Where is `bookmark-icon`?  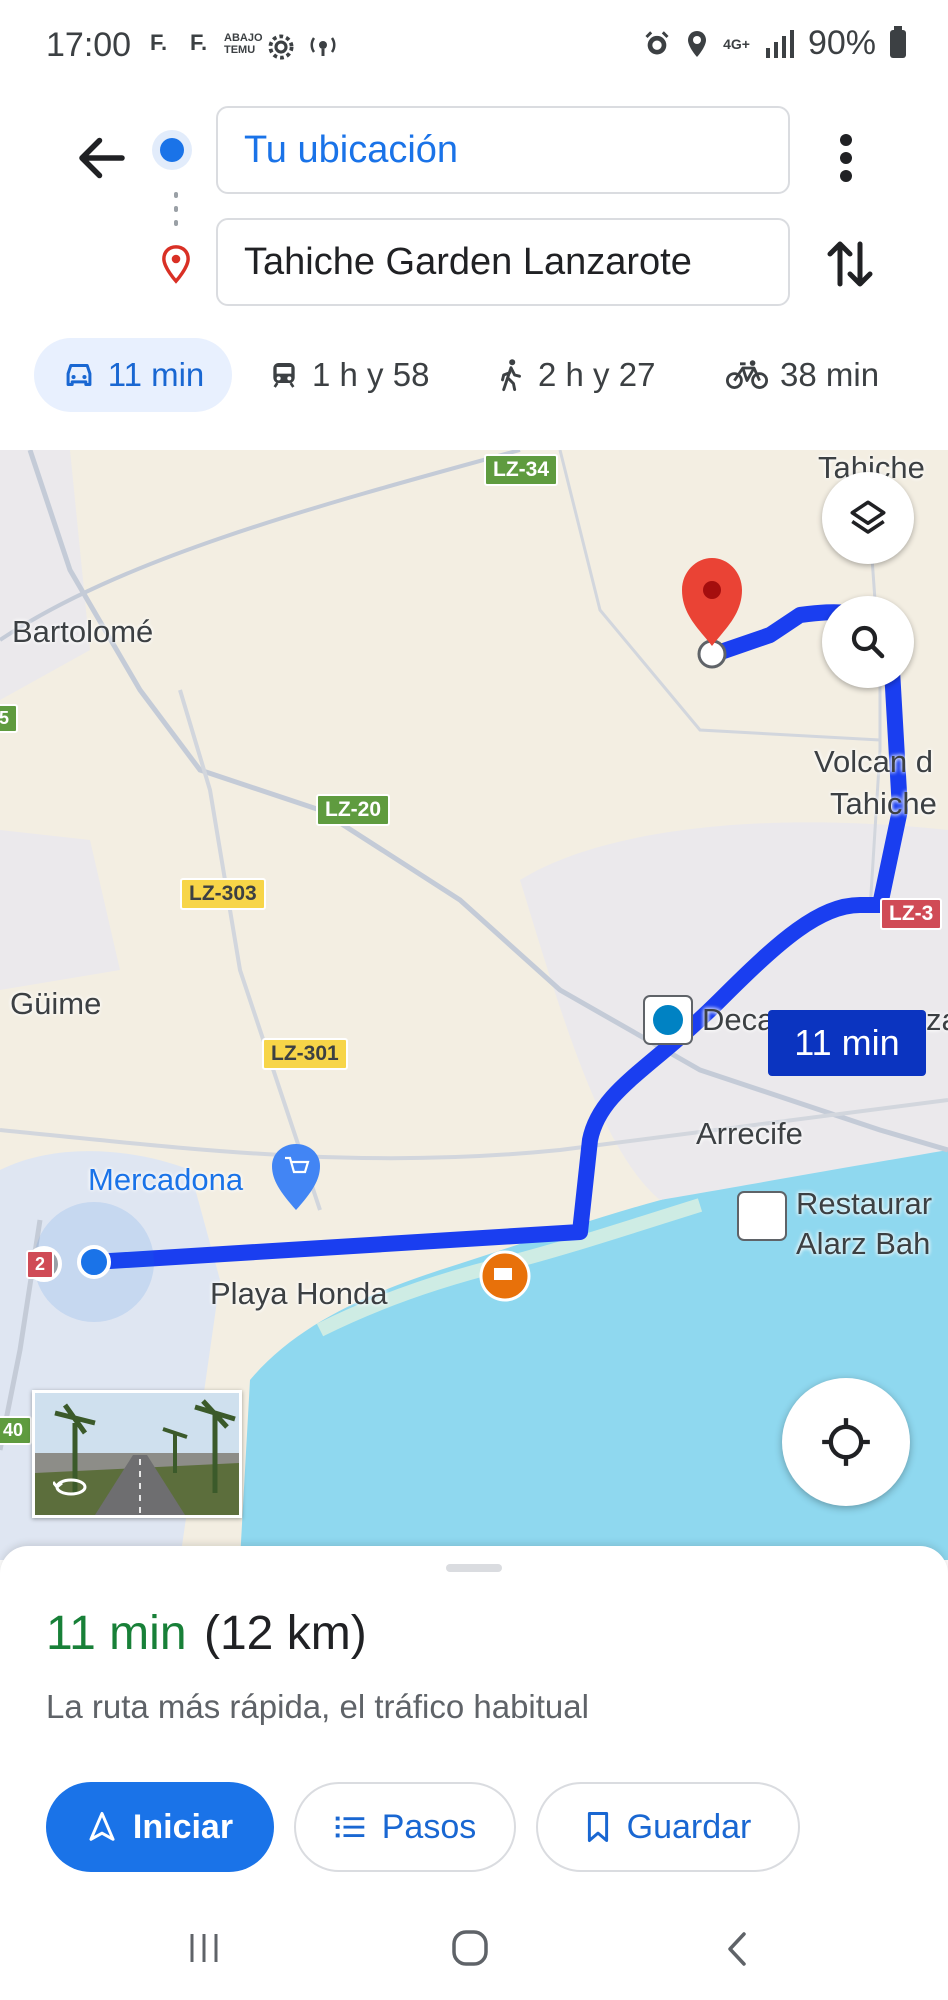
bookmark-icon is located at coordinates (597, 1827).